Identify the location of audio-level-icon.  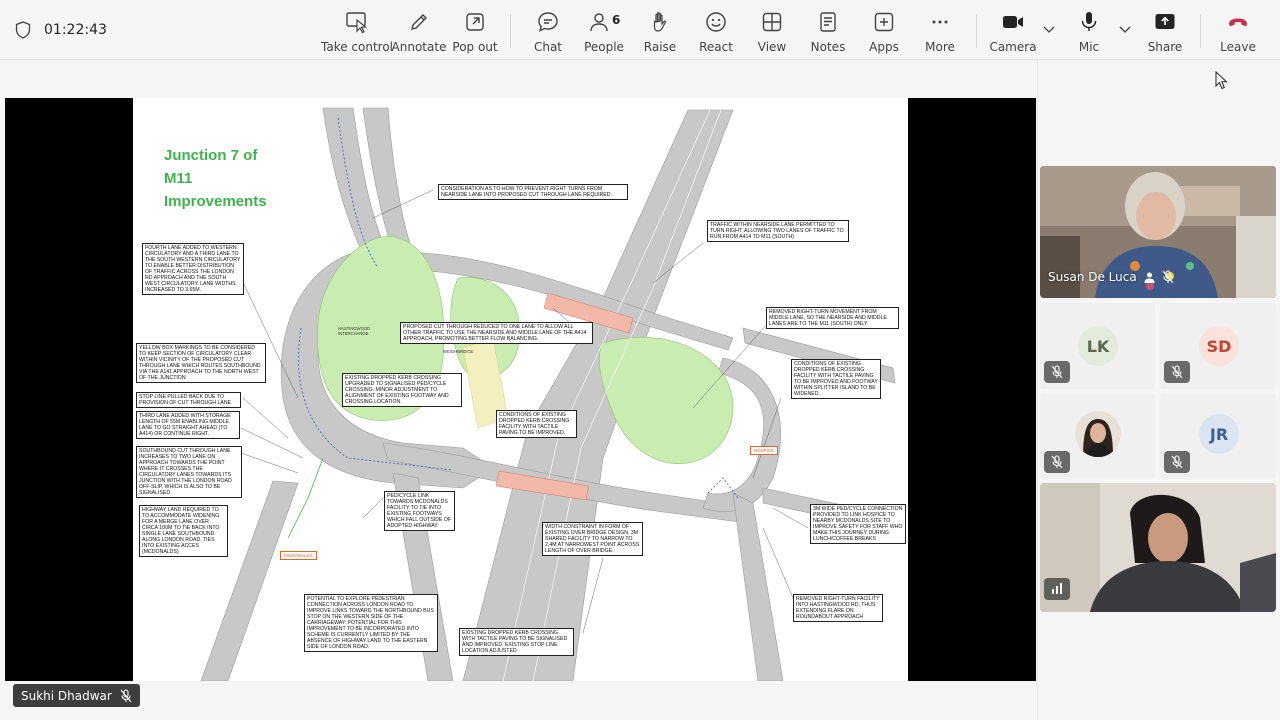
(1057, 588).